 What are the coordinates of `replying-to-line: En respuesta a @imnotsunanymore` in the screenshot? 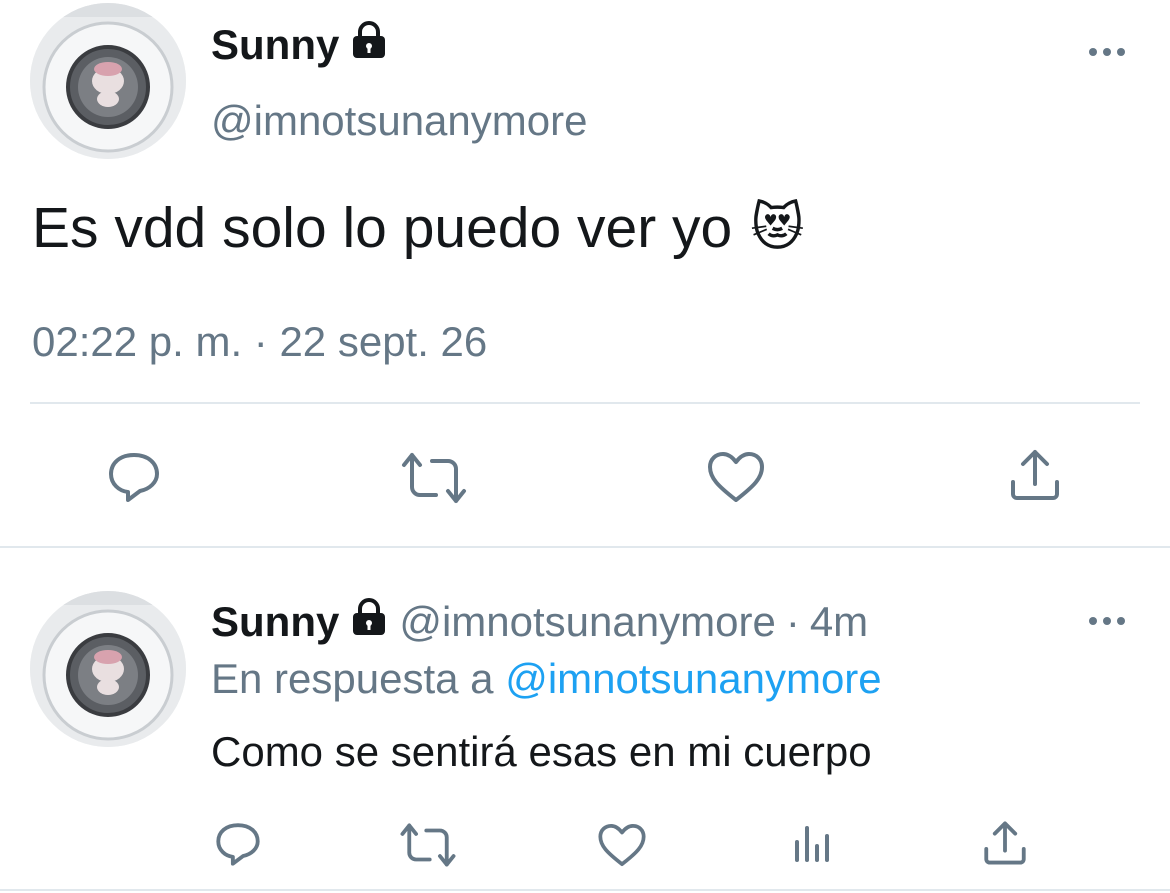 It's located at (546, 679).